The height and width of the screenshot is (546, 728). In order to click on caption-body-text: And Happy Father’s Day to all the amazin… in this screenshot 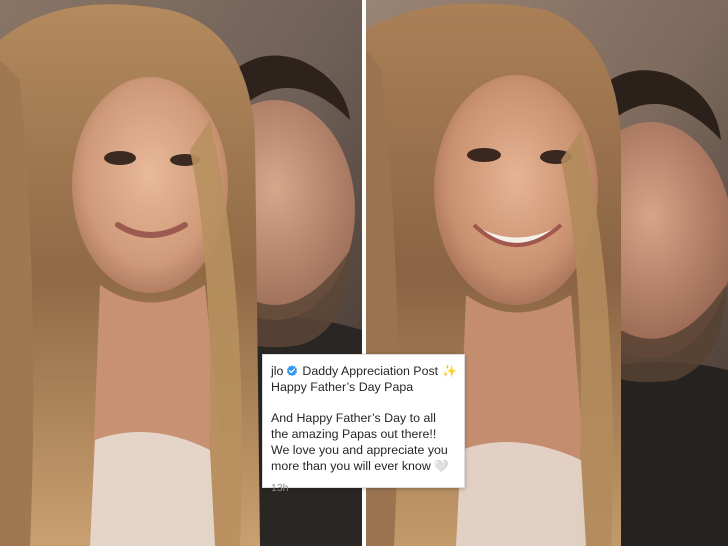, I will do `click(359, 442)`.